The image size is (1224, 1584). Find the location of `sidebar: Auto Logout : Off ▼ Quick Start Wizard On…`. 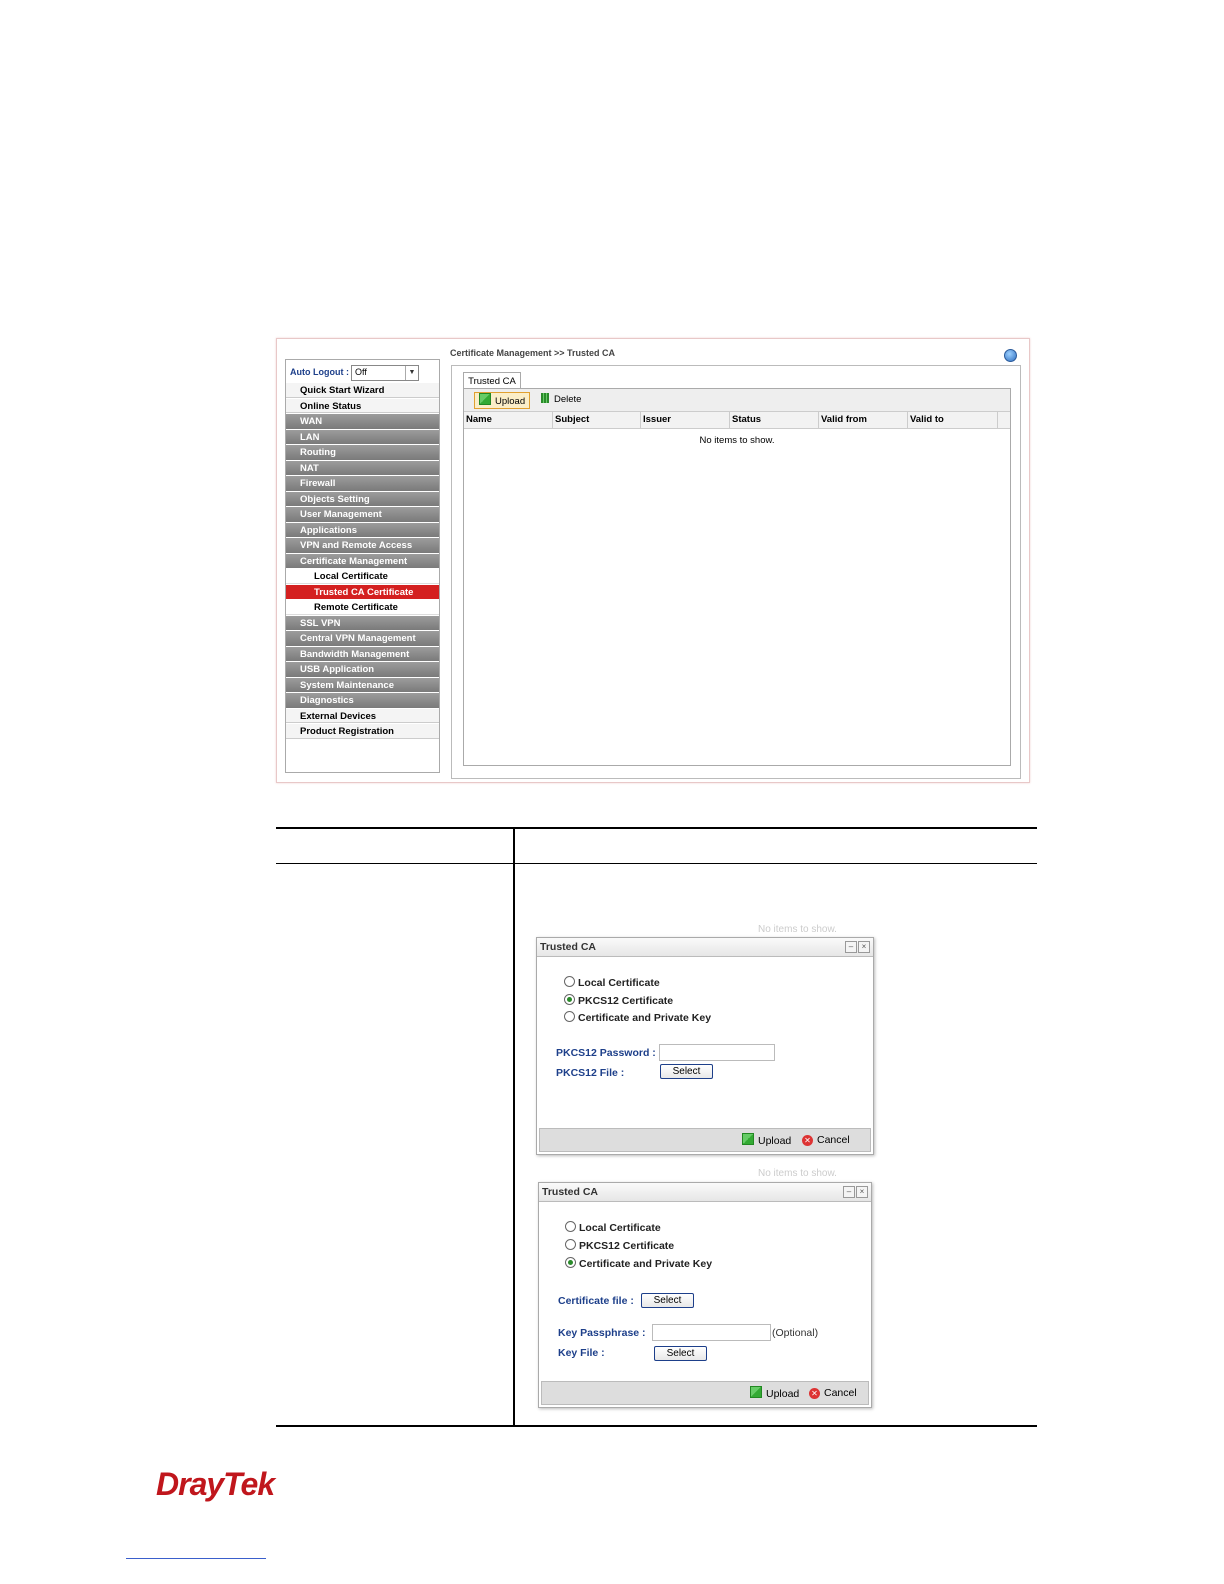

sidebar: Auto Logout : Off ▼ Quick Start Wizard On… is located at coordinates (362, 566).